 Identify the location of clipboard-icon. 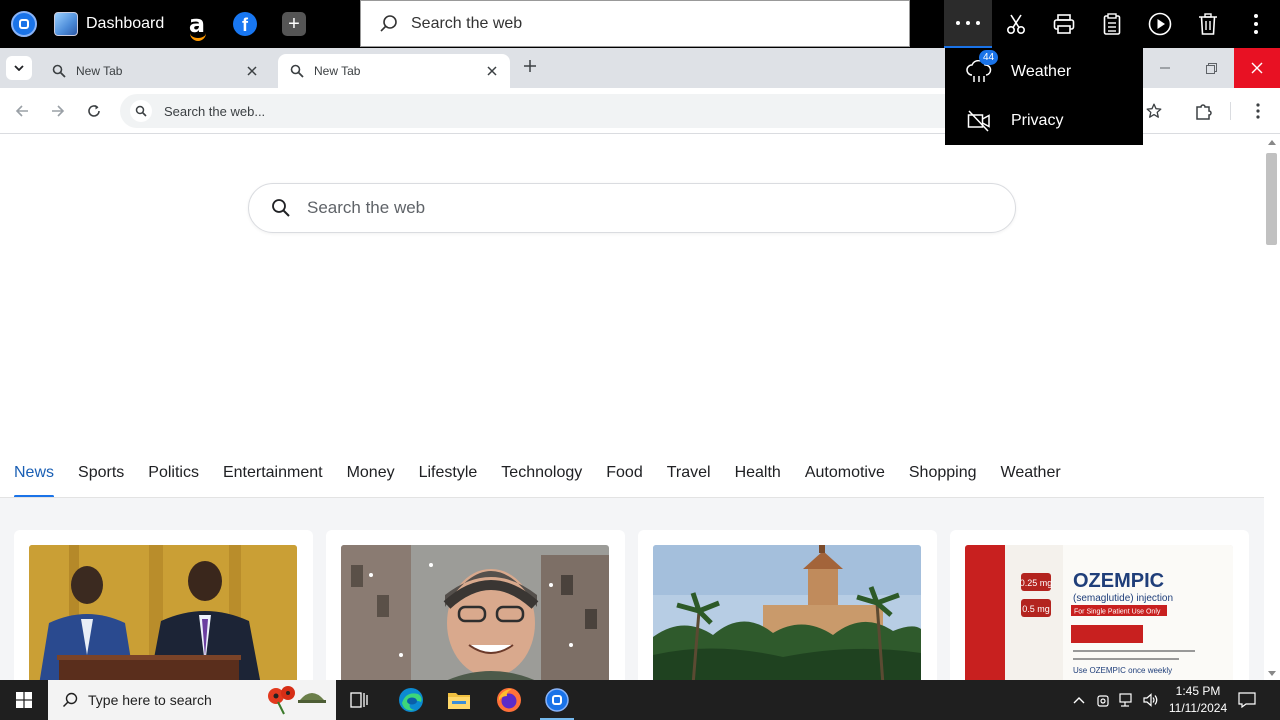
(1112, 24).